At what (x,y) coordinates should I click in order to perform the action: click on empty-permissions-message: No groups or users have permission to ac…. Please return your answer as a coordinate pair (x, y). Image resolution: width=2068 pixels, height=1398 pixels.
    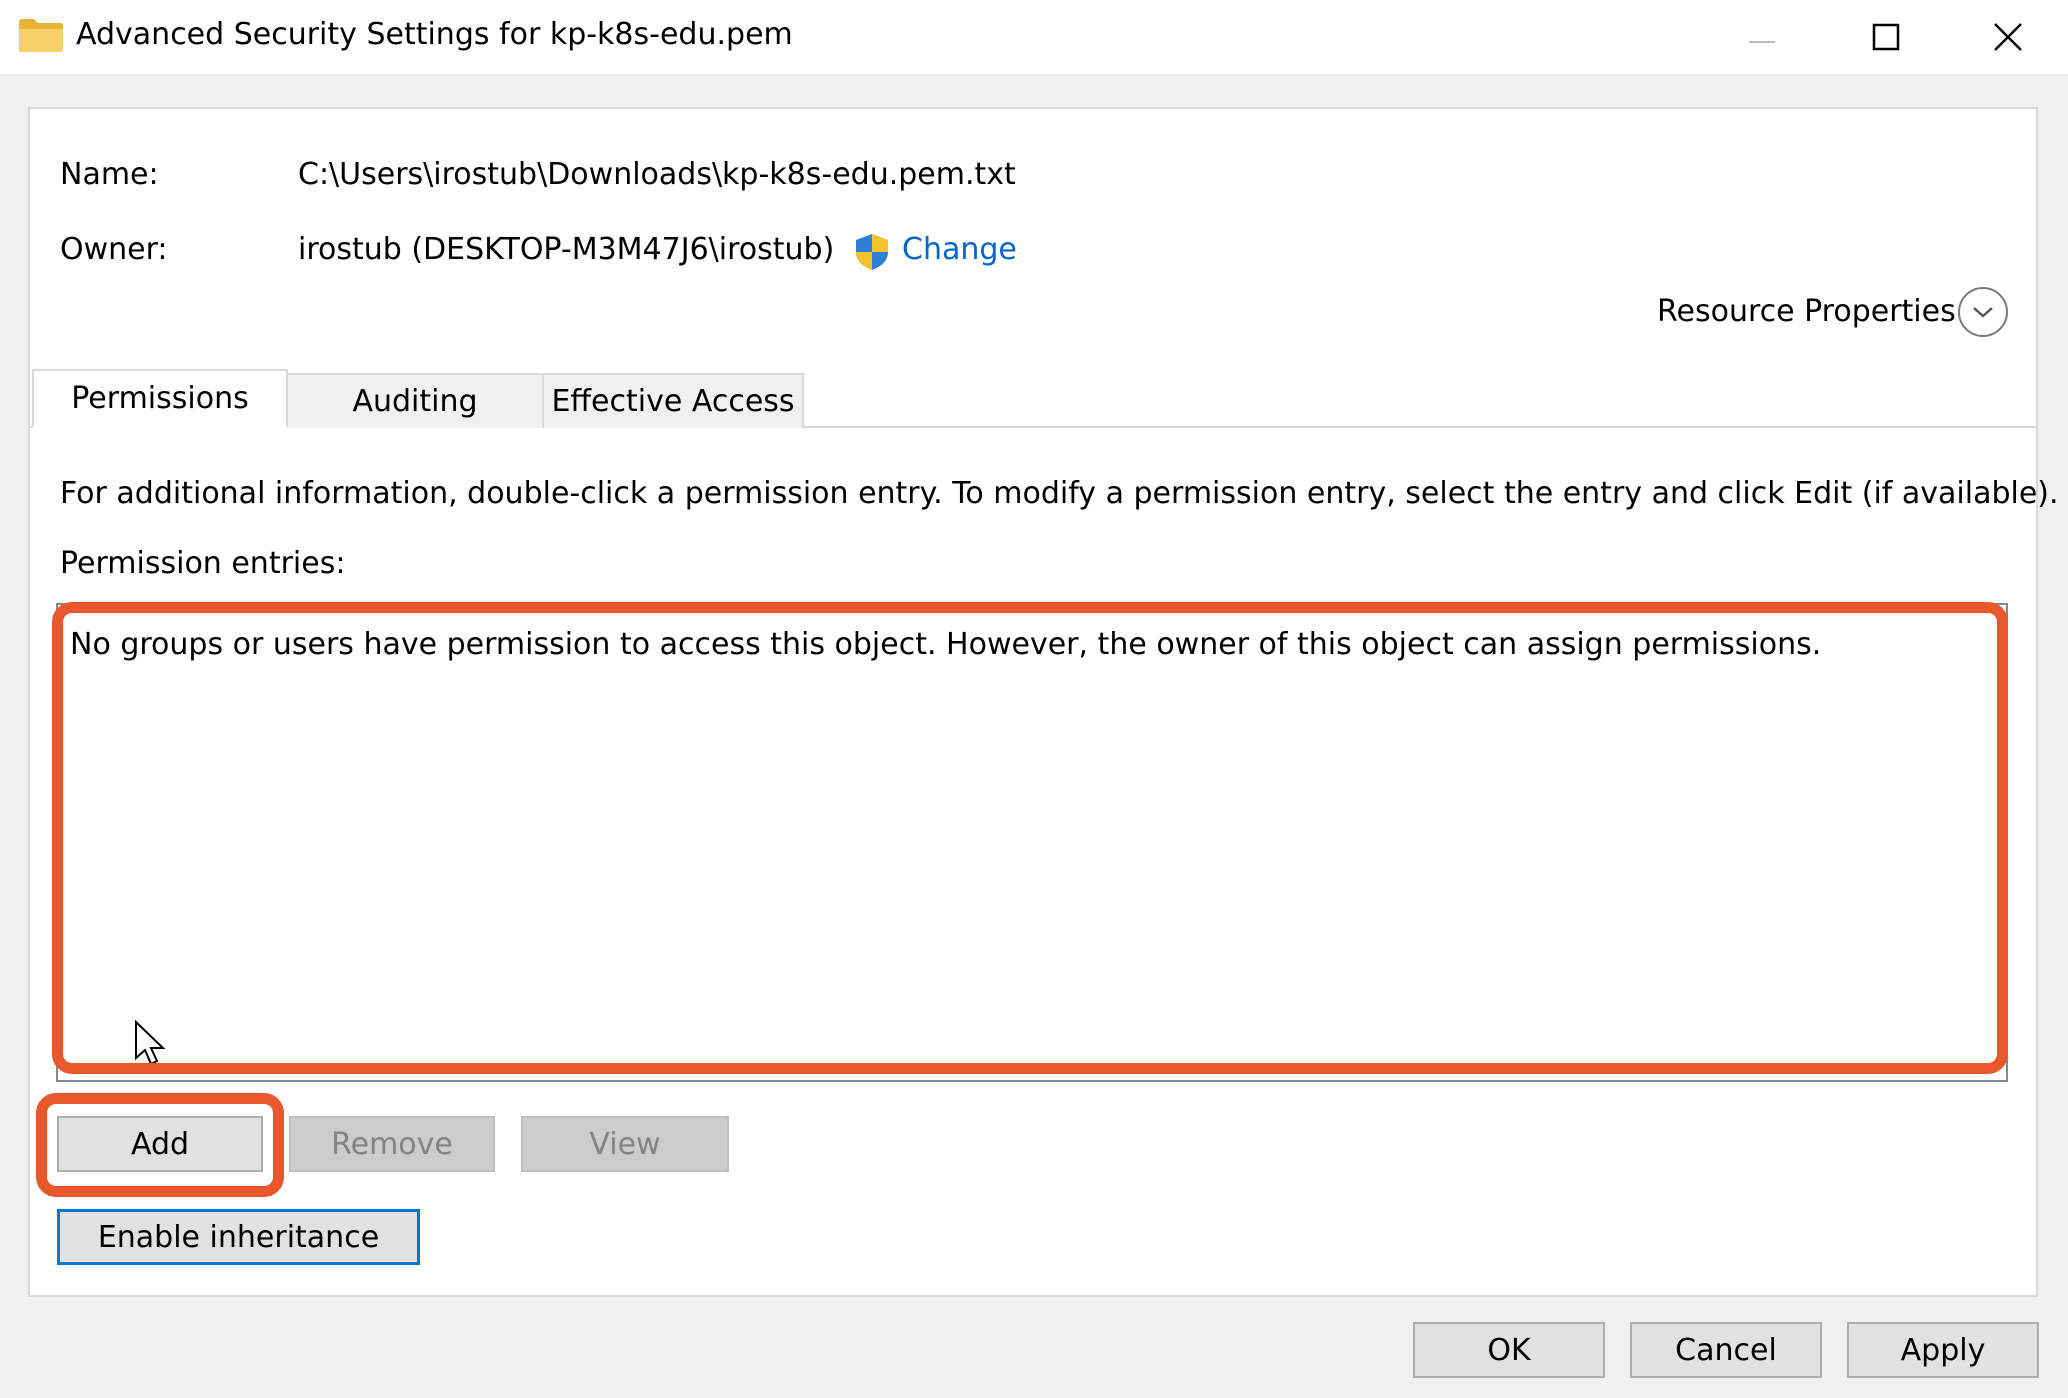
    Looking at the image, I should click on (946, 644).